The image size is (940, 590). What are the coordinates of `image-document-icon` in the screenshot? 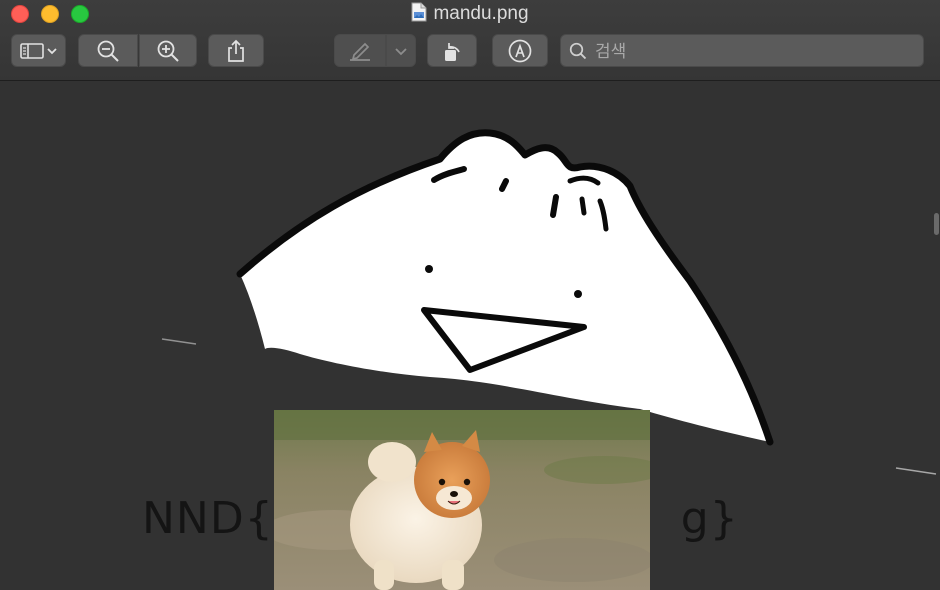 It's located at (419, 15).